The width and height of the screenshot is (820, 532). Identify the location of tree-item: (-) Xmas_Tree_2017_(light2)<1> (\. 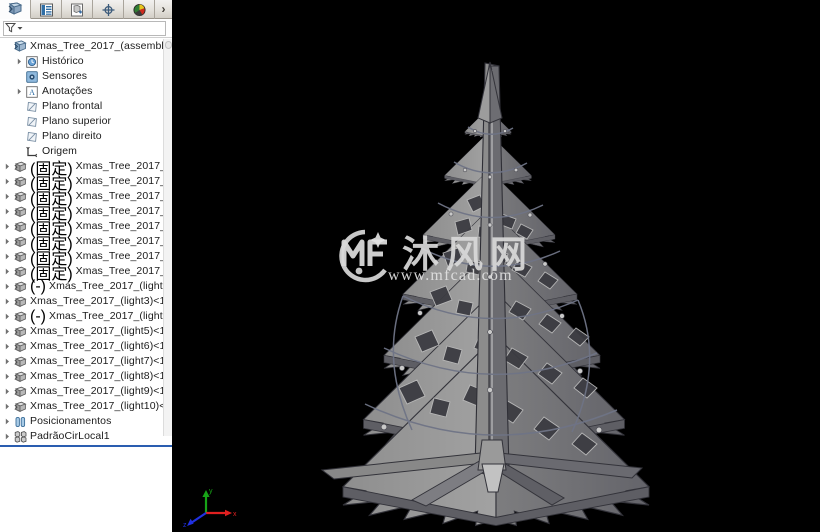
(86, 286).